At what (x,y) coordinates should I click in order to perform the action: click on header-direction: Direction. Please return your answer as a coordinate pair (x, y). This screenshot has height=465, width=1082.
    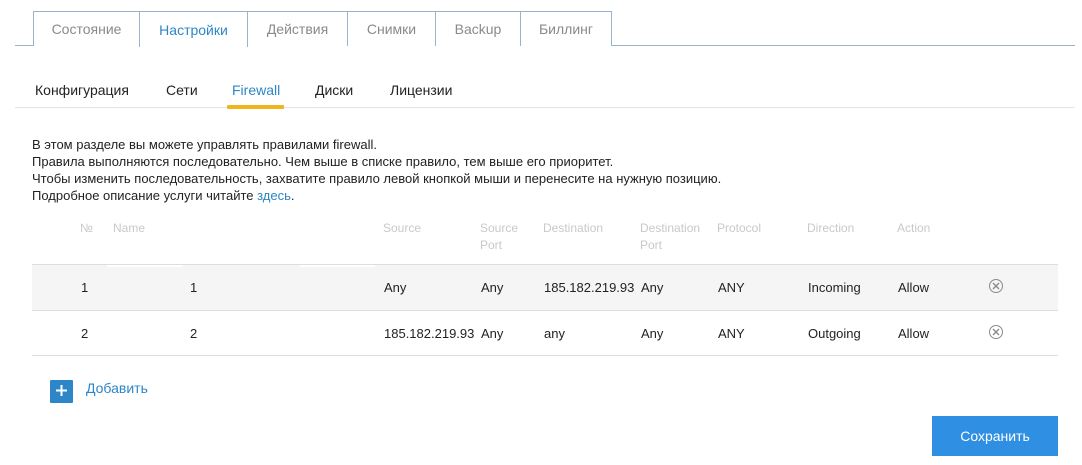
    Looking at the image, I should click on (831, 228).